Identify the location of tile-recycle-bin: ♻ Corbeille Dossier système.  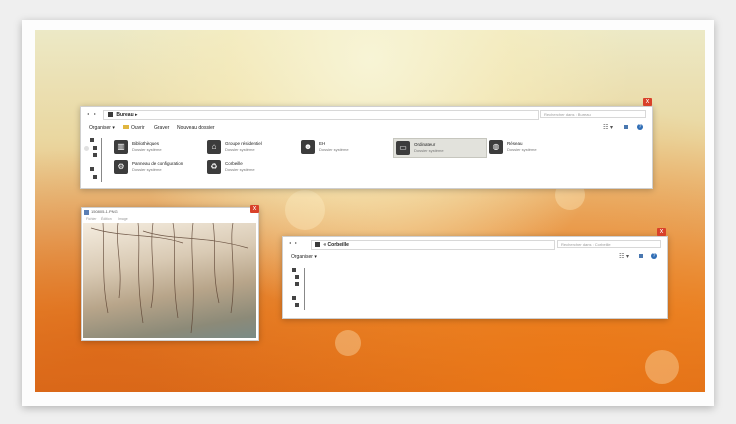
(253, 169).